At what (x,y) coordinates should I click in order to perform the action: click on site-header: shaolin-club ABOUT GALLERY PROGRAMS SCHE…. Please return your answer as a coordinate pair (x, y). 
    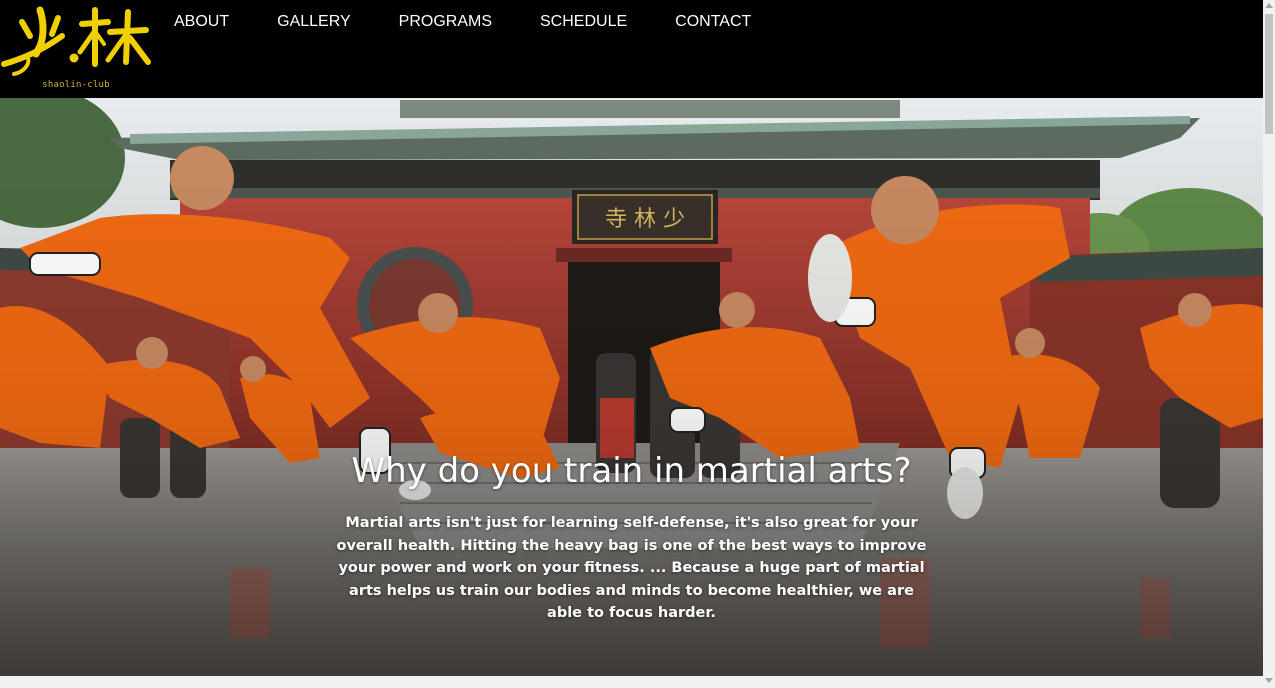
    Looking at the image, I should click on (631, 49).